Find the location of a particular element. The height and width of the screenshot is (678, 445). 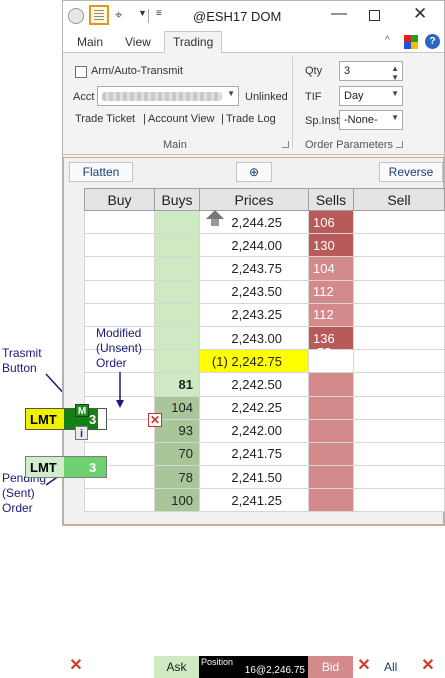

modified-order: LMT 3 is located at coordinates (66, 419).